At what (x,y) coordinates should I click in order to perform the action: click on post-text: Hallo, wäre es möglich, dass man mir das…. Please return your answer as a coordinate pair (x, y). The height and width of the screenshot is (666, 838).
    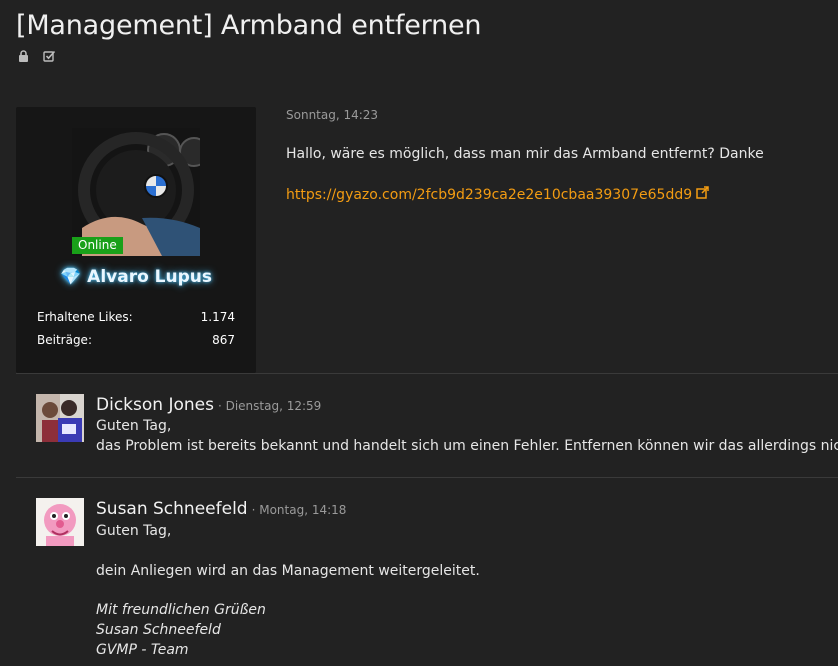
    Looking at the image, I should click on (525, 154).